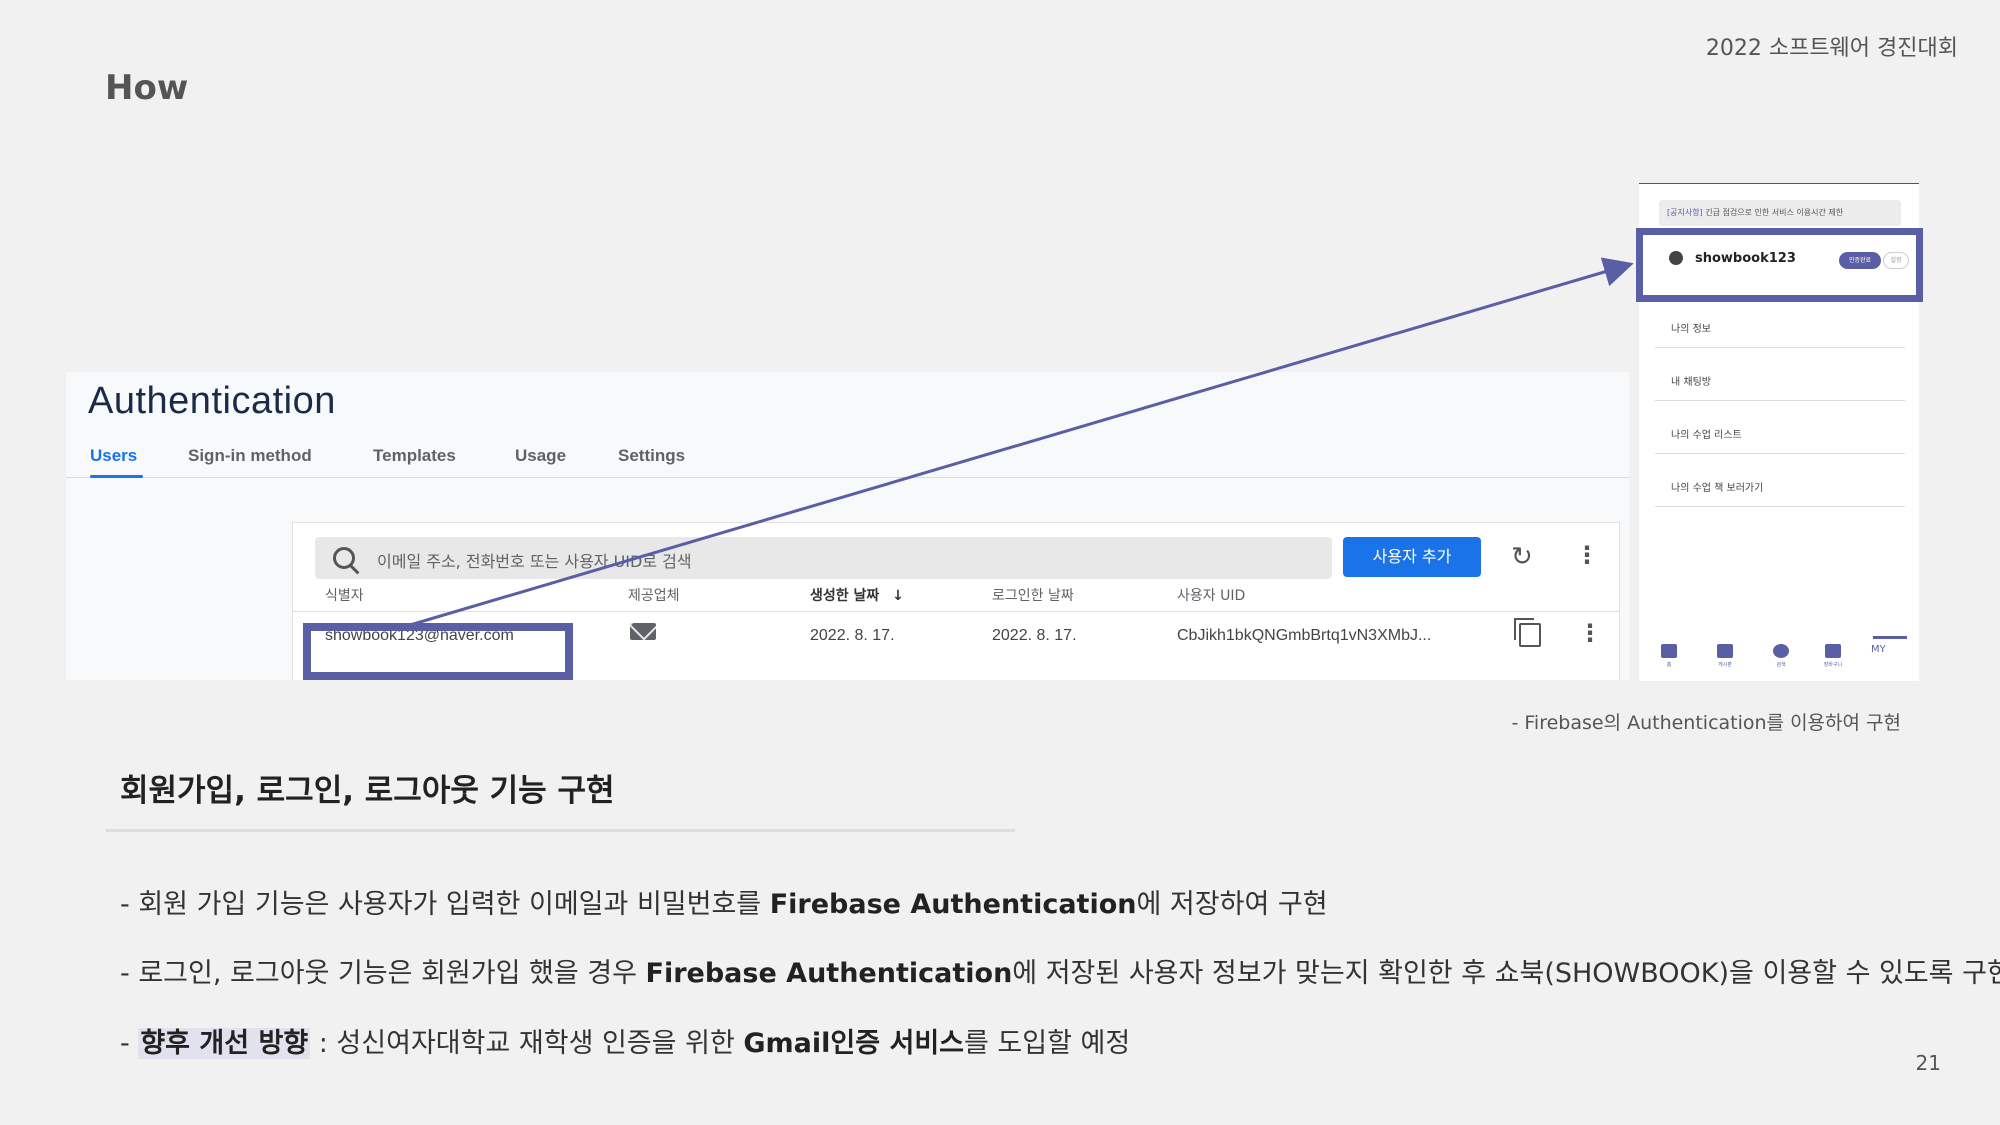  Describe the element at coordinates (224, 1043) in the screenshot. I see `highlighted-phrase: 향후 개선 방향` at that location.